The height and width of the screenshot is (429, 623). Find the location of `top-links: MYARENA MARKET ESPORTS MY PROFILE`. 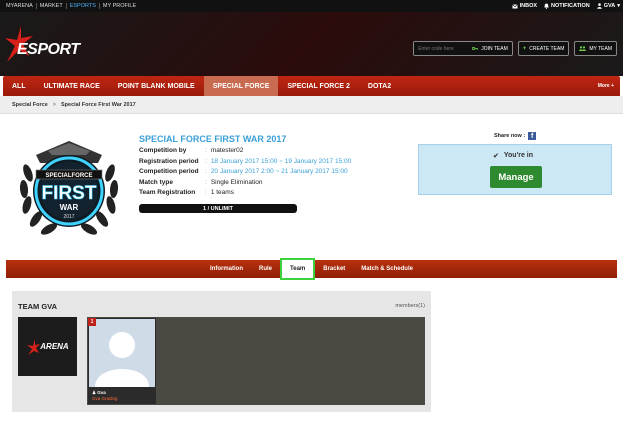

top-links: MYARENA MARKET ESPORTS MY PROFILE is located at coordinates (71, 6).